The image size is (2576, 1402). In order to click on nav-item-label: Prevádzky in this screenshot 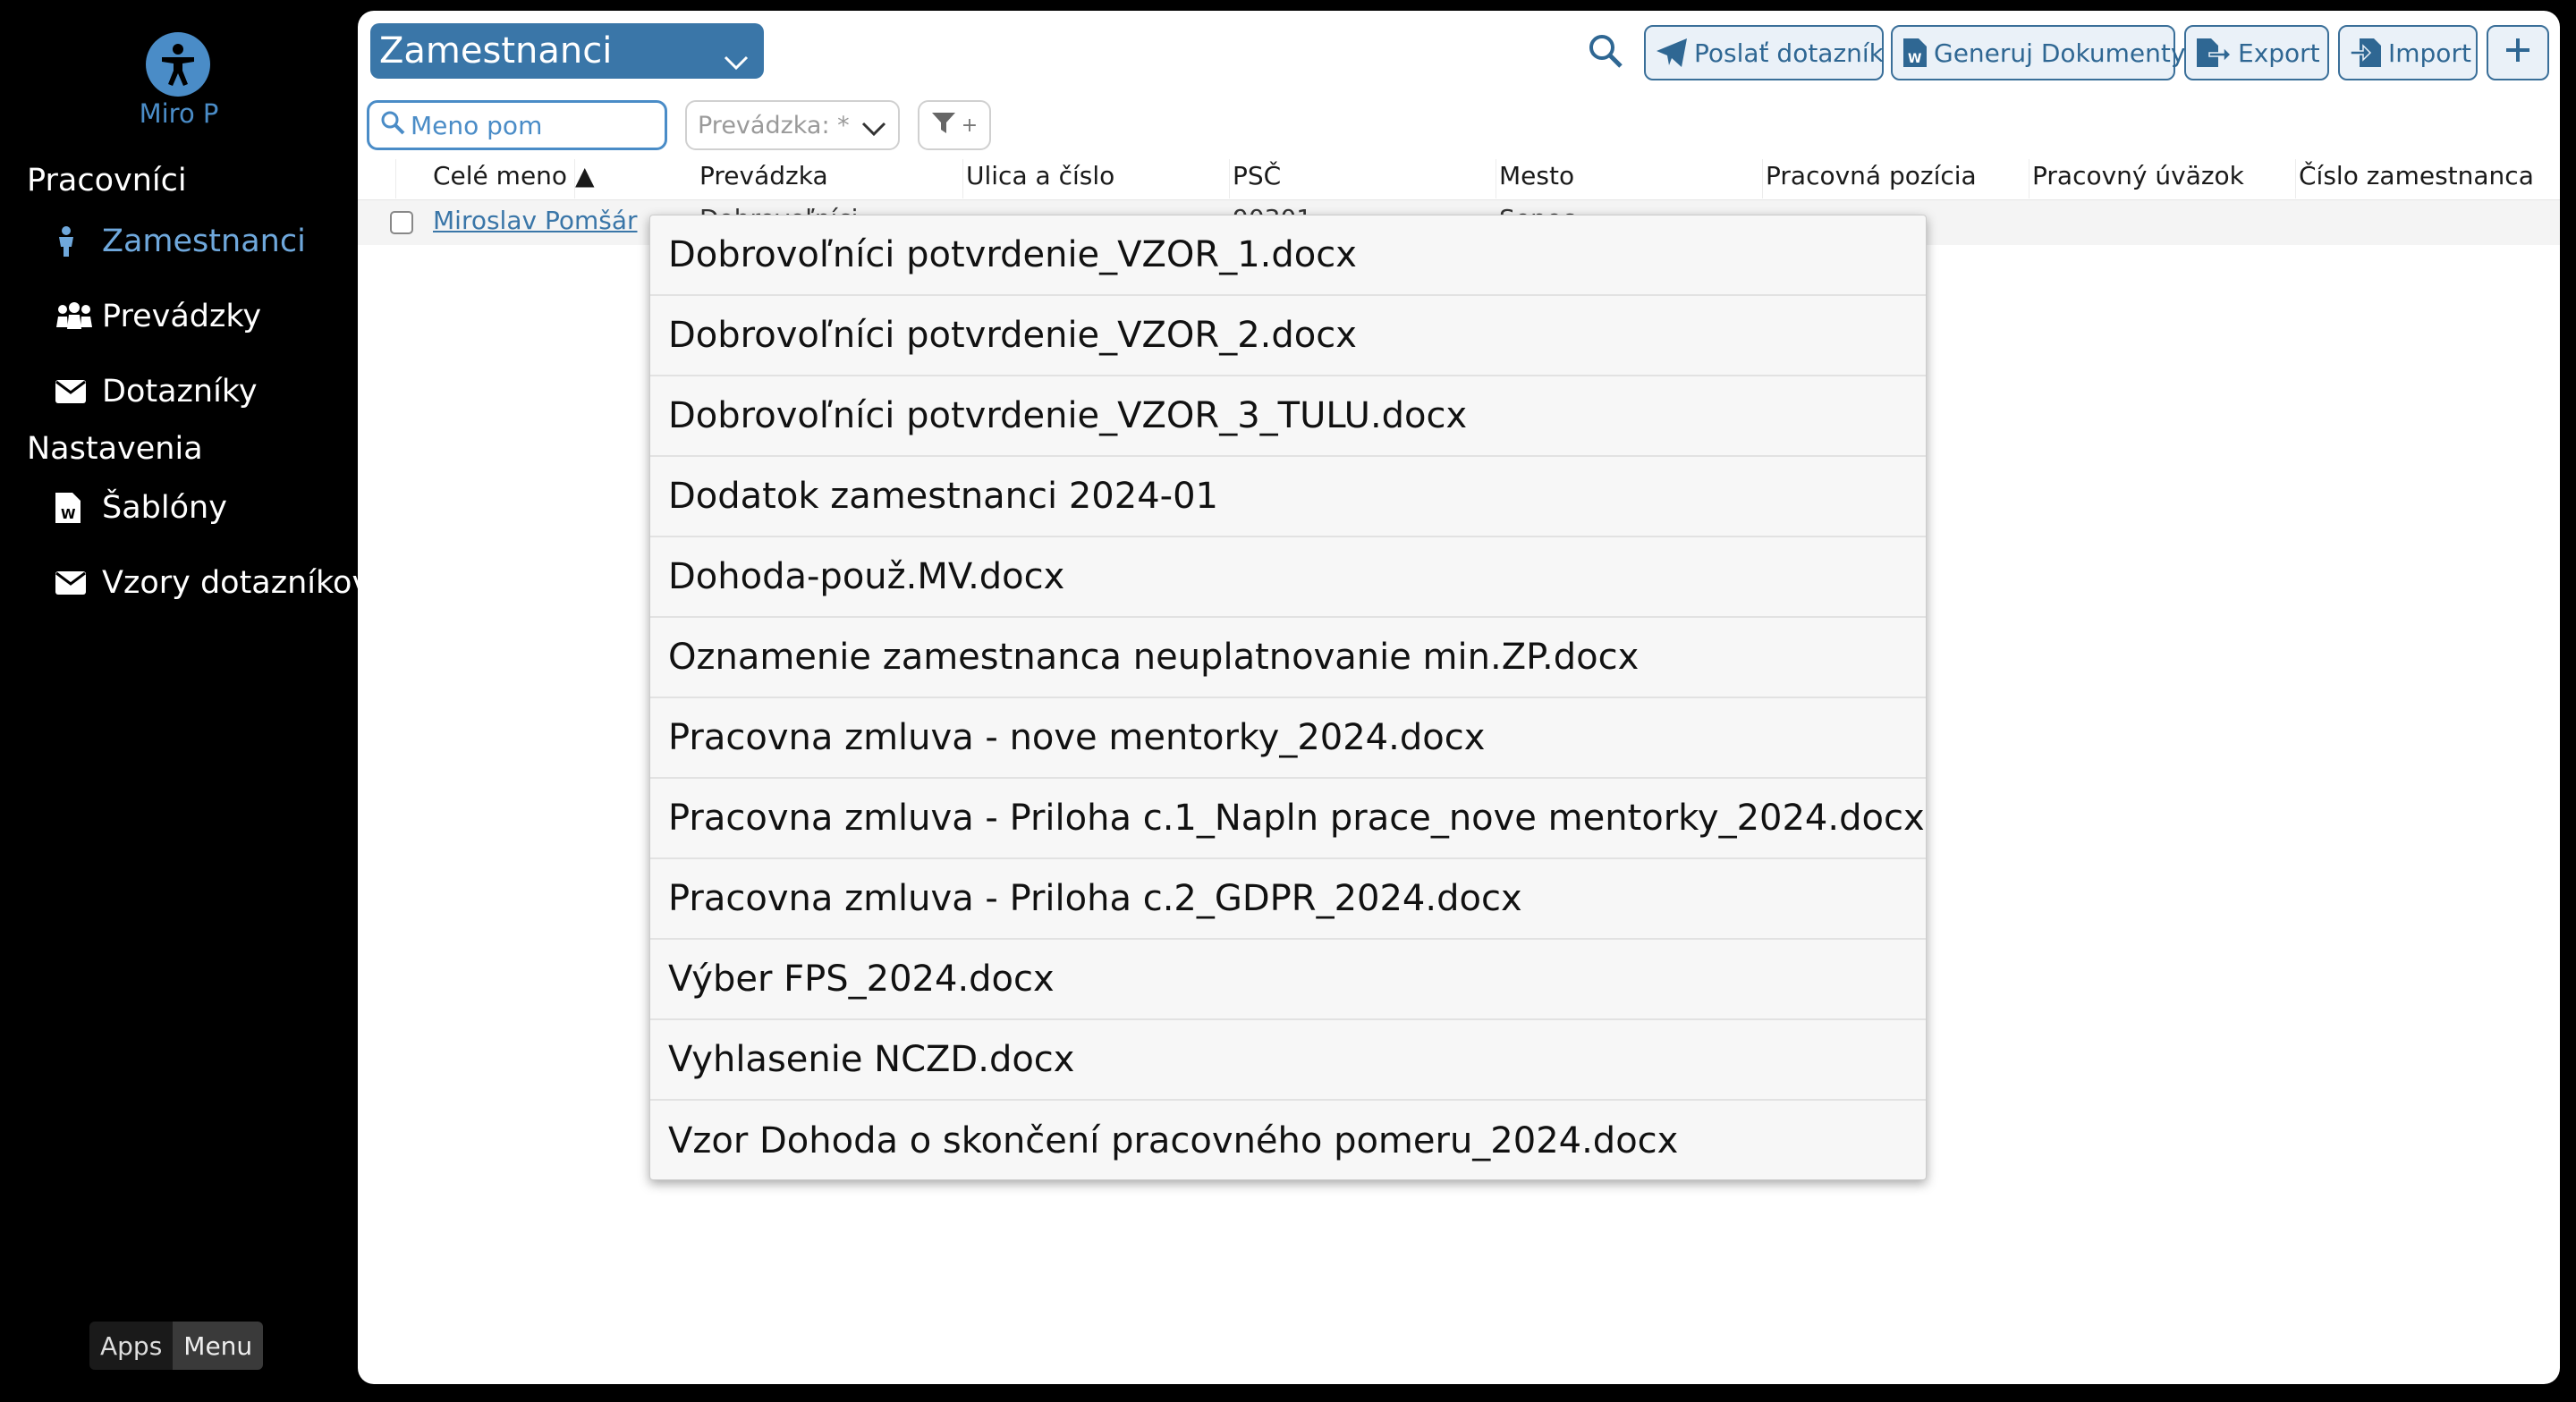, I will do `click(182, 316)`.